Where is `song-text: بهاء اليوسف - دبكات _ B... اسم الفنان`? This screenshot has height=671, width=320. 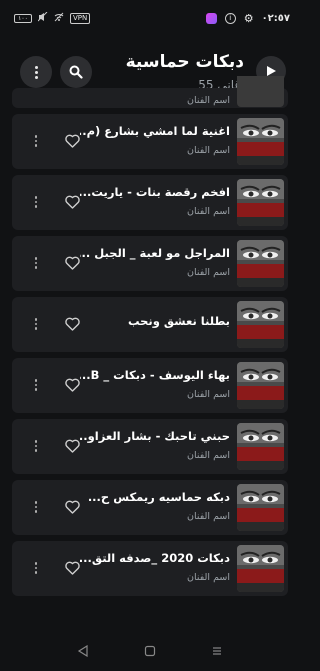
song-text: بهاء اليوسف - دبكات _ B... اسم الفنان is located at coordinates (155, 384).